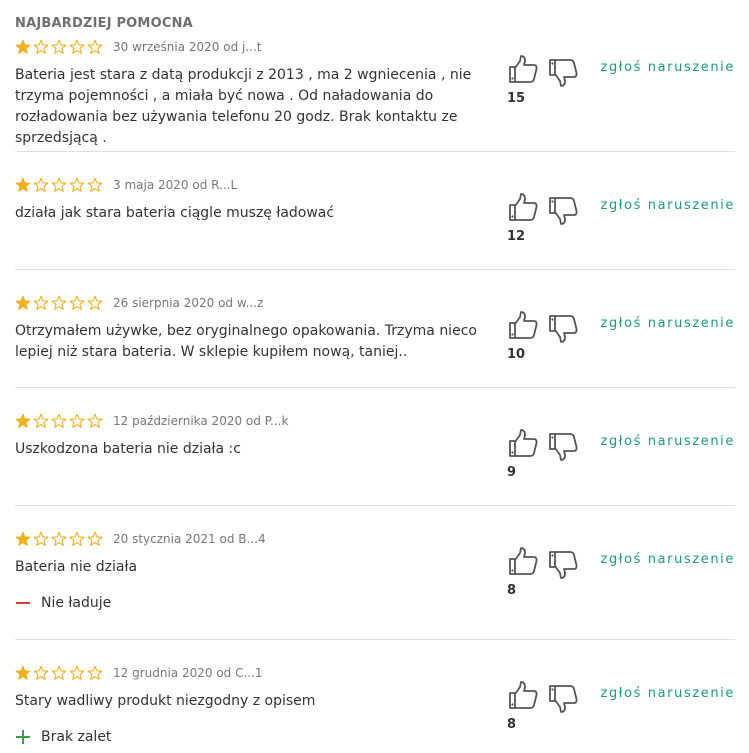 Image resolution: width=749 pixels, height=753 pixels. Describe the element at coordinates (104, 23) in the screenshot. I see `section-title: NAJBARDZIEJ POMOCNA` at that location.